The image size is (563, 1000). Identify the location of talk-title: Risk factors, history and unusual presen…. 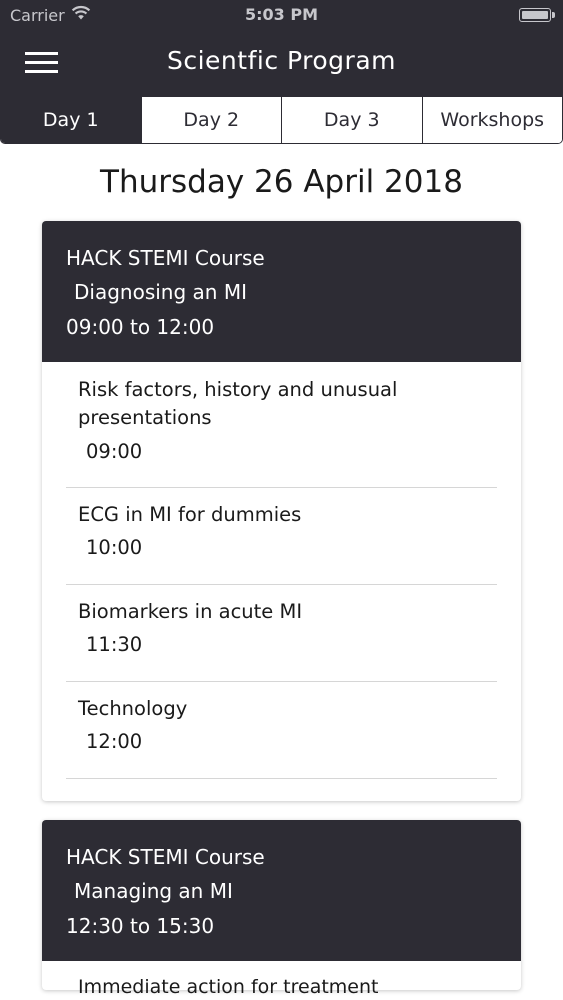
(238, 403).